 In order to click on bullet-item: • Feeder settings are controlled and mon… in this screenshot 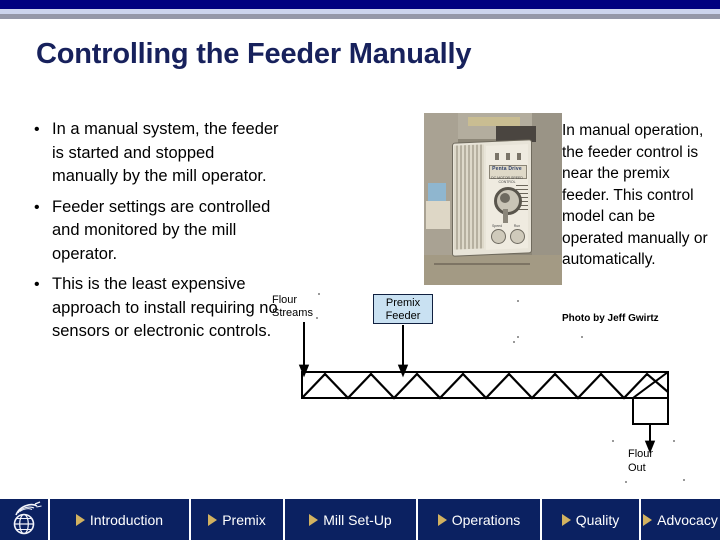, I will do `click(154, 231)`.